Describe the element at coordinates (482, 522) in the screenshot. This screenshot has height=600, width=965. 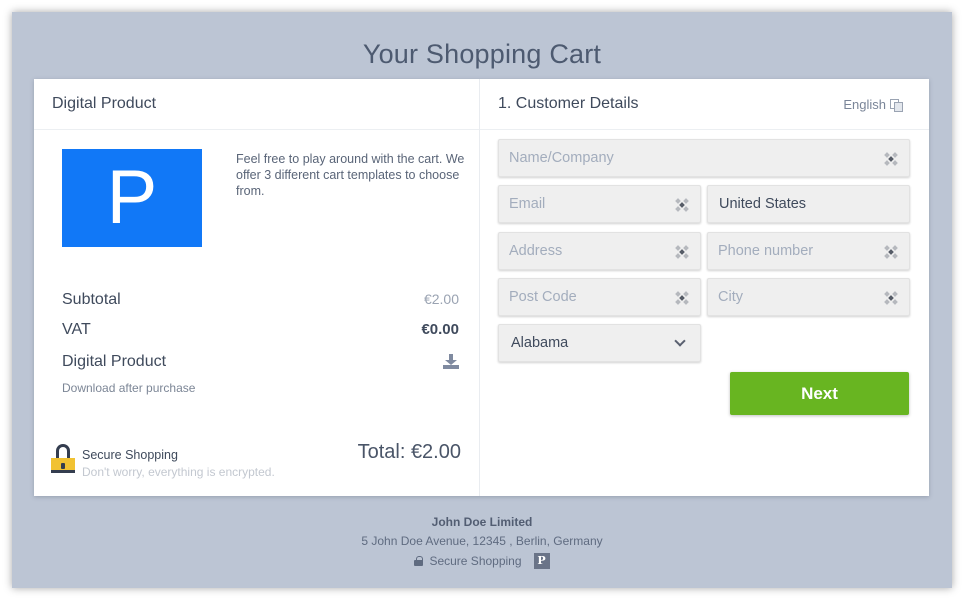
I see `footer-company: John Doe Limited` at that location.